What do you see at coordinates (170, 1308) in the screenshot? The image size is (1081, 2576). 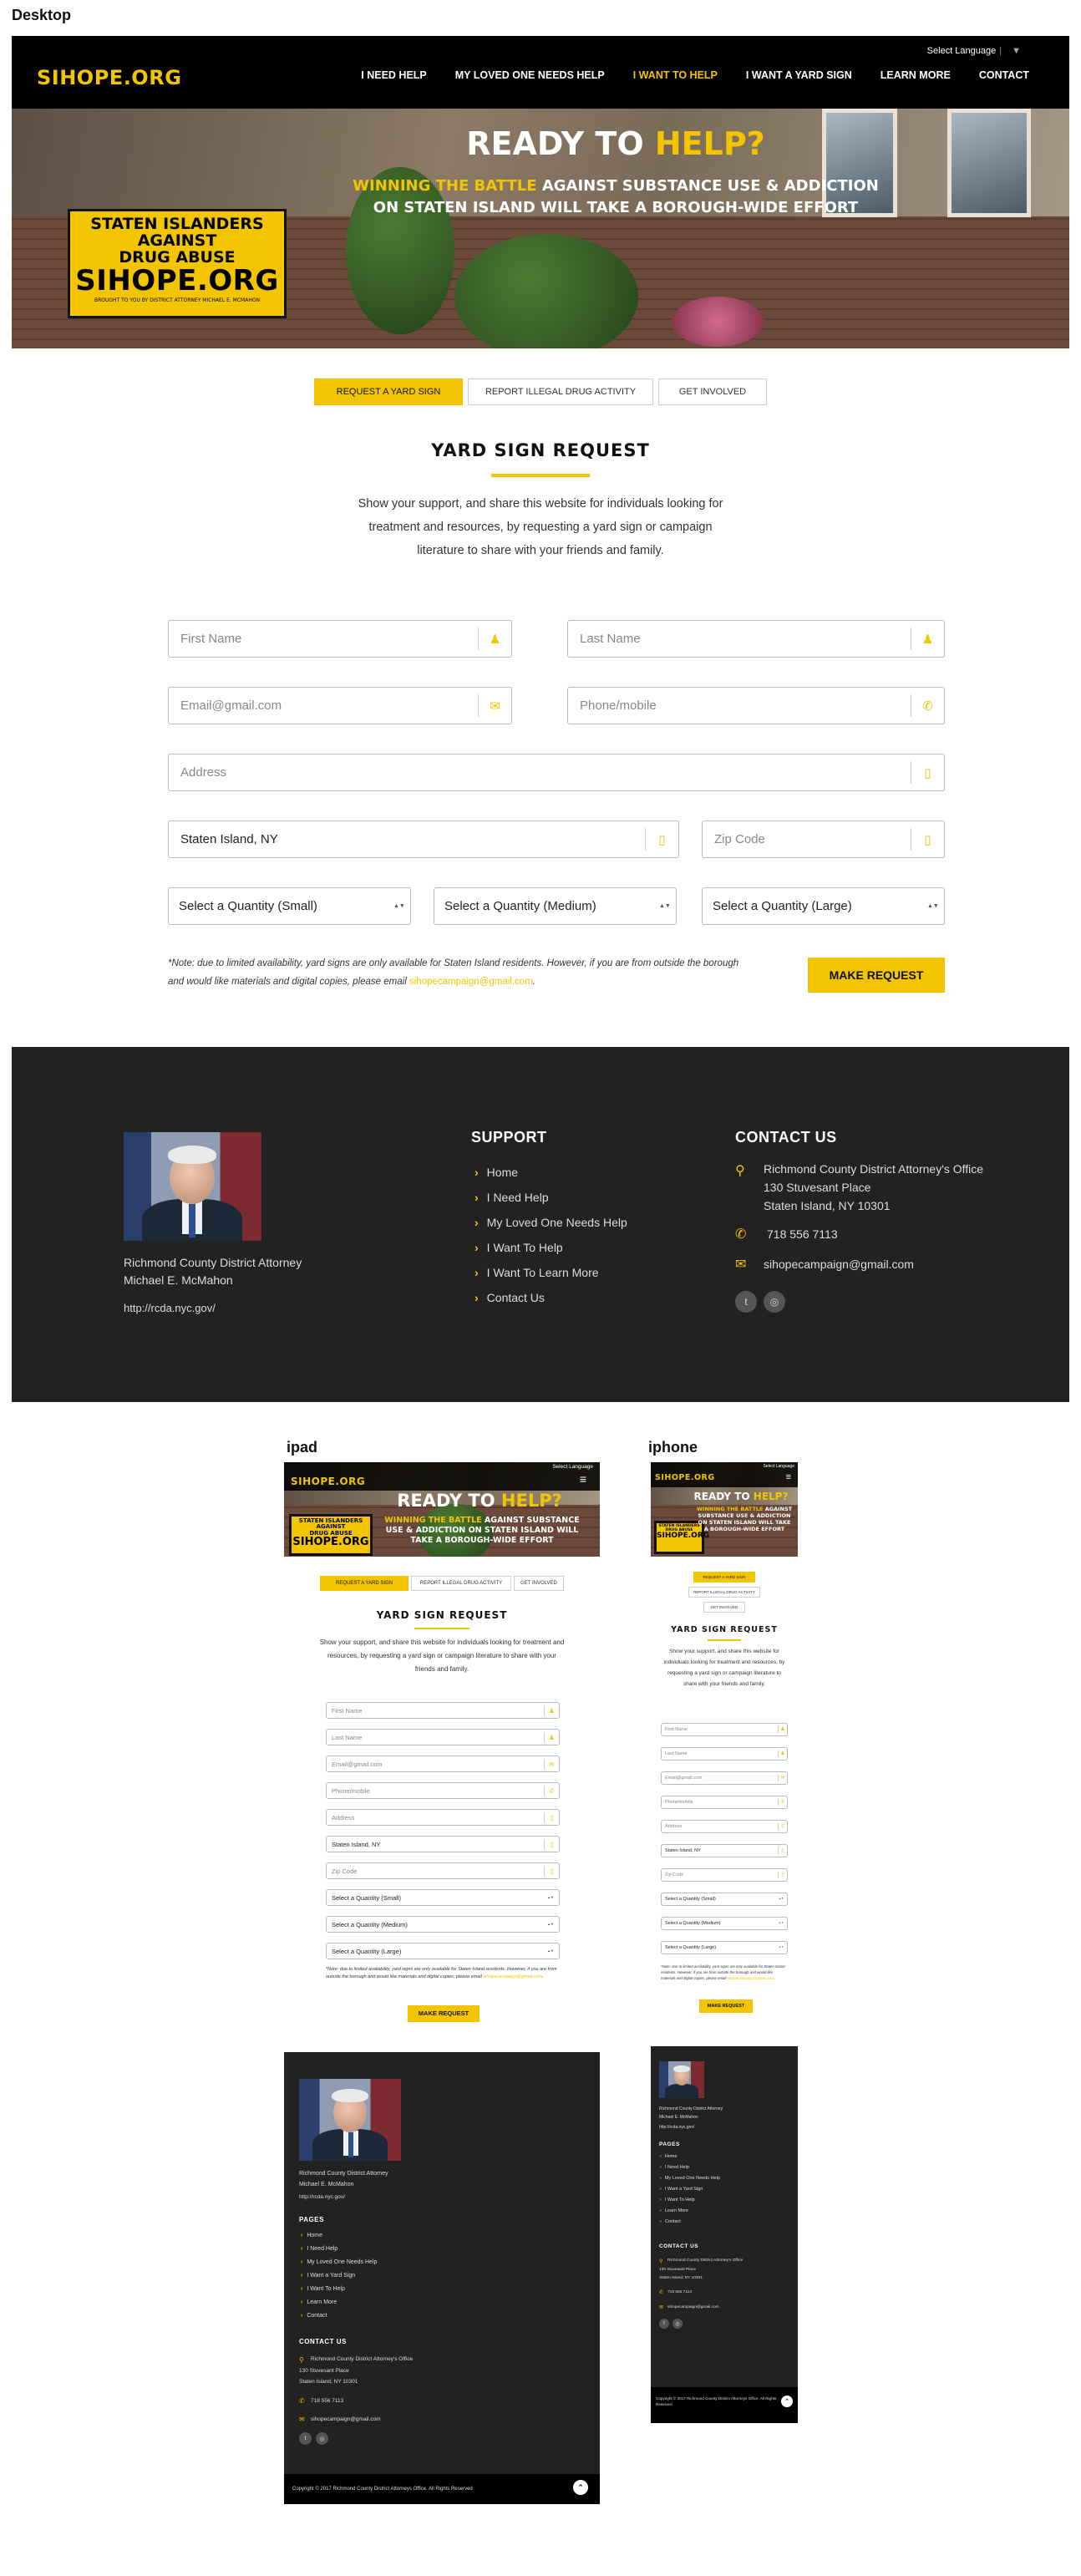 I see `da-website-link: http://rcda.nyc.gov/` at bounding box center [170, 1308].